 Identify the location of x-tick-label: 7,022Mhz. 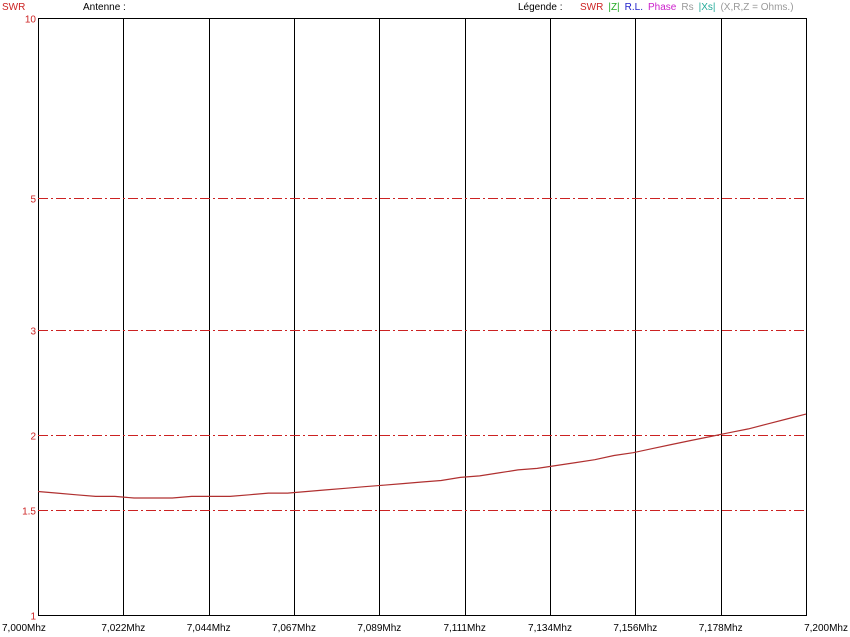
(123, 628).